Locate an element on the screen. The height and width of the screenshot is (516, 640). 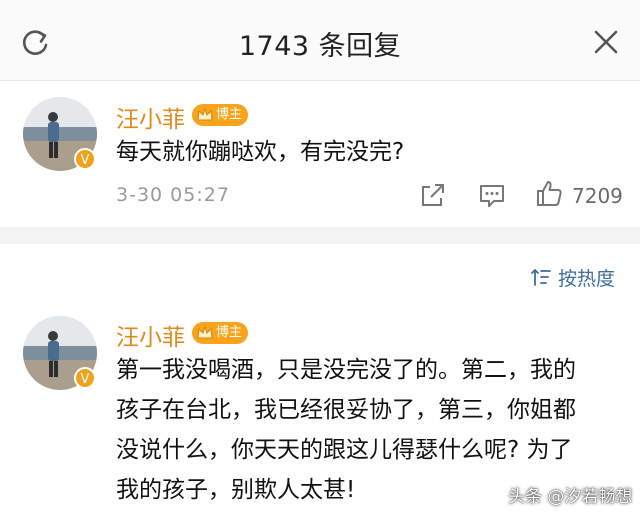
sort-icon is located at coordinates (541, 277).